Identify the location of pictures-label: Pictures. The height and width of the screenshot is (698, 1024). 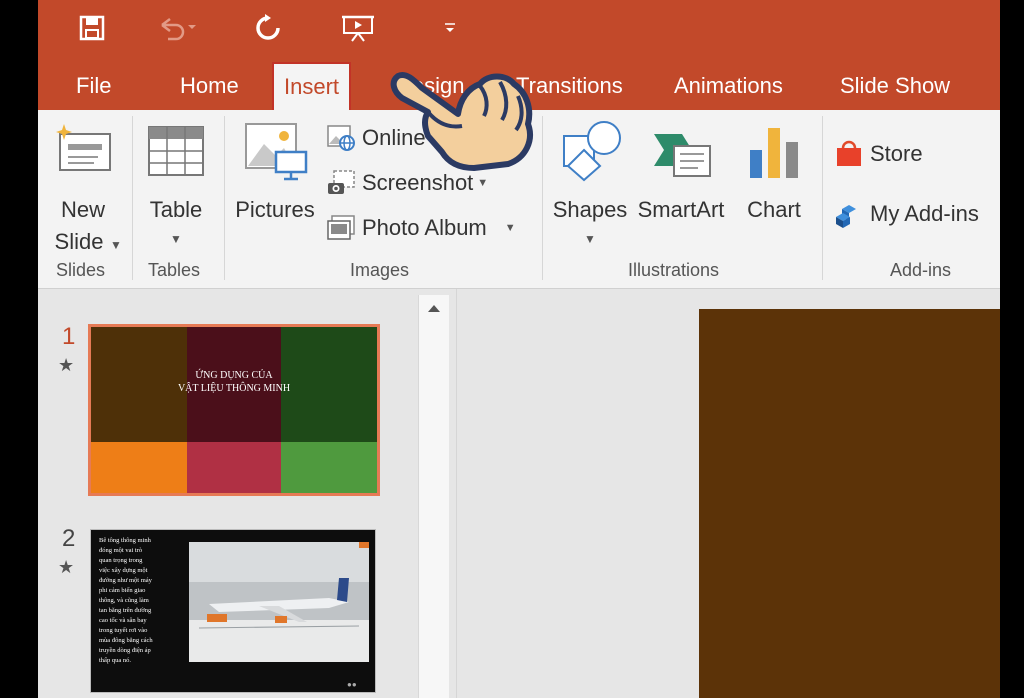
(275, 209).